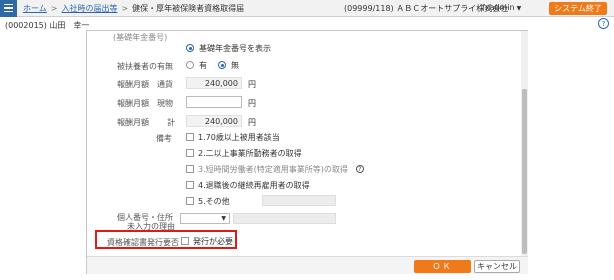 The height and width of the screenshot is (280, 614). Describe the element at coordinates (578, 8) in the screenshot. I see `system-exit-button: システム終了` at that location.